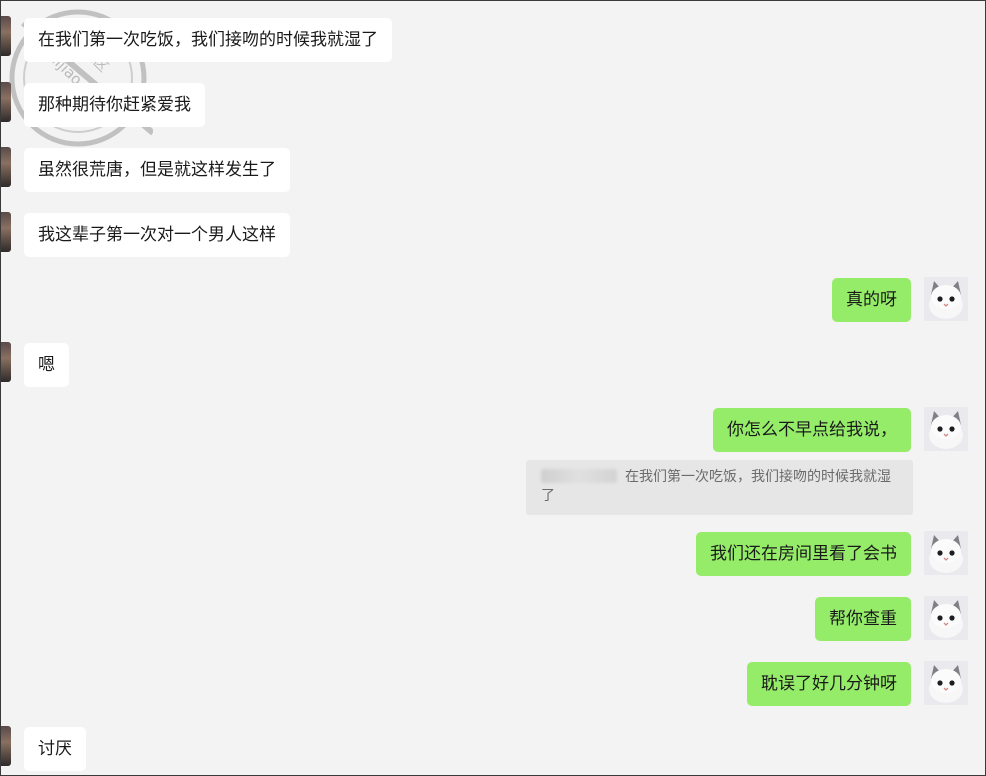 This screenshot has width=986, height=776. I want to click on message-bubble-incoming: 那种期待你赶紧爱我, so click(114, 105).